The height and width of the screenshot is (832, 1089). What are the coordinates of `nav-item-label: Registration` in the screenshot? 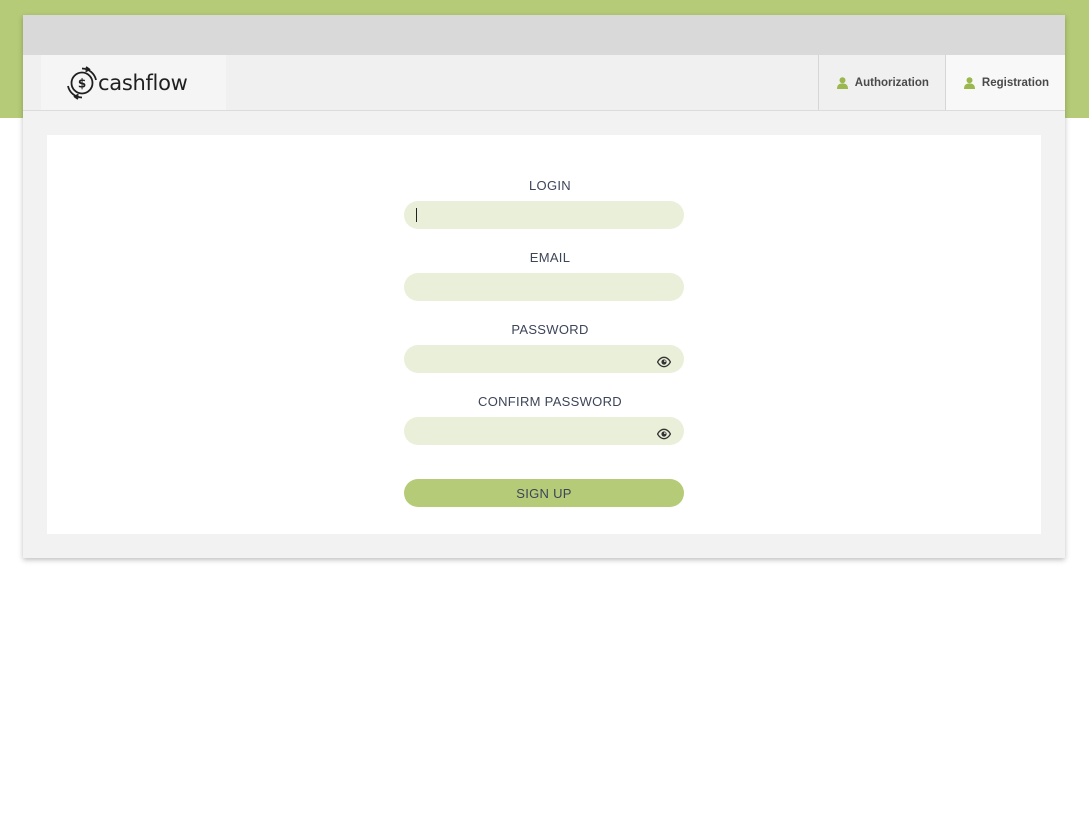 It's located at (1015, 82).